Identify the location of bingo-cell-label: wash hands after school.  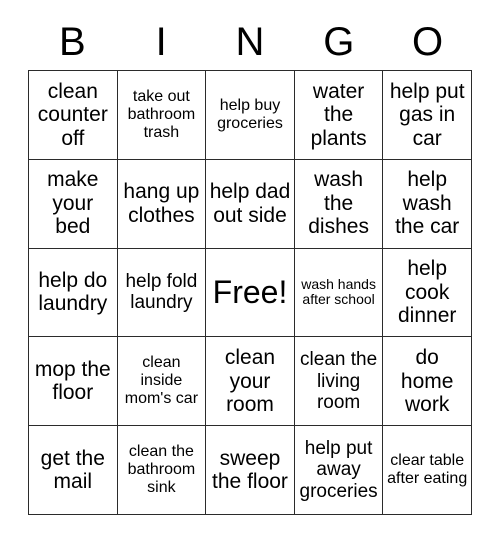
(338, 291).